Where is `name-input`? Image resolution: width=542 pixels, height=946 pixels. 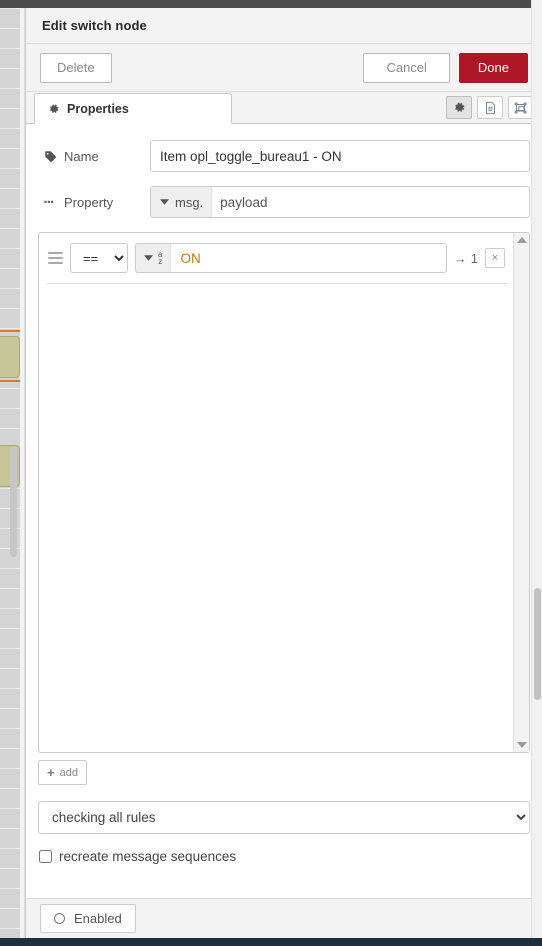 name-input is located at coordinates (340, 156).